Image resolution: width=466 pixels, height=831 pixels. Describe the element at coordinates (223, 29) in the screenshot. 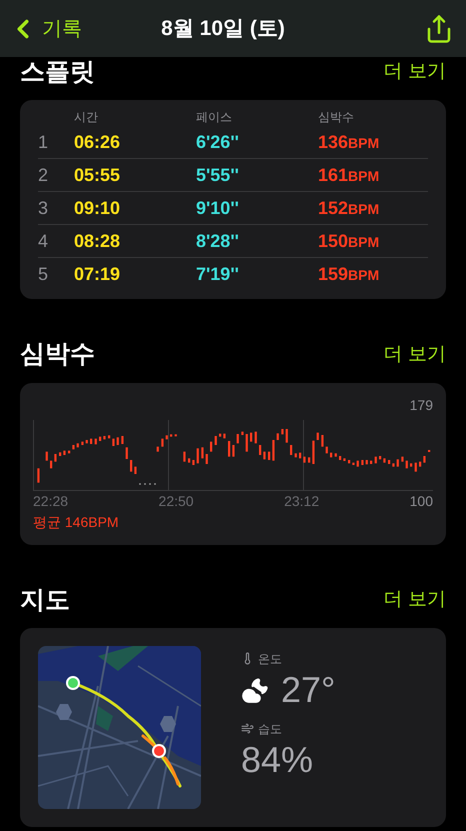

I see `window-title: 8월 10일 (토)` at that location.